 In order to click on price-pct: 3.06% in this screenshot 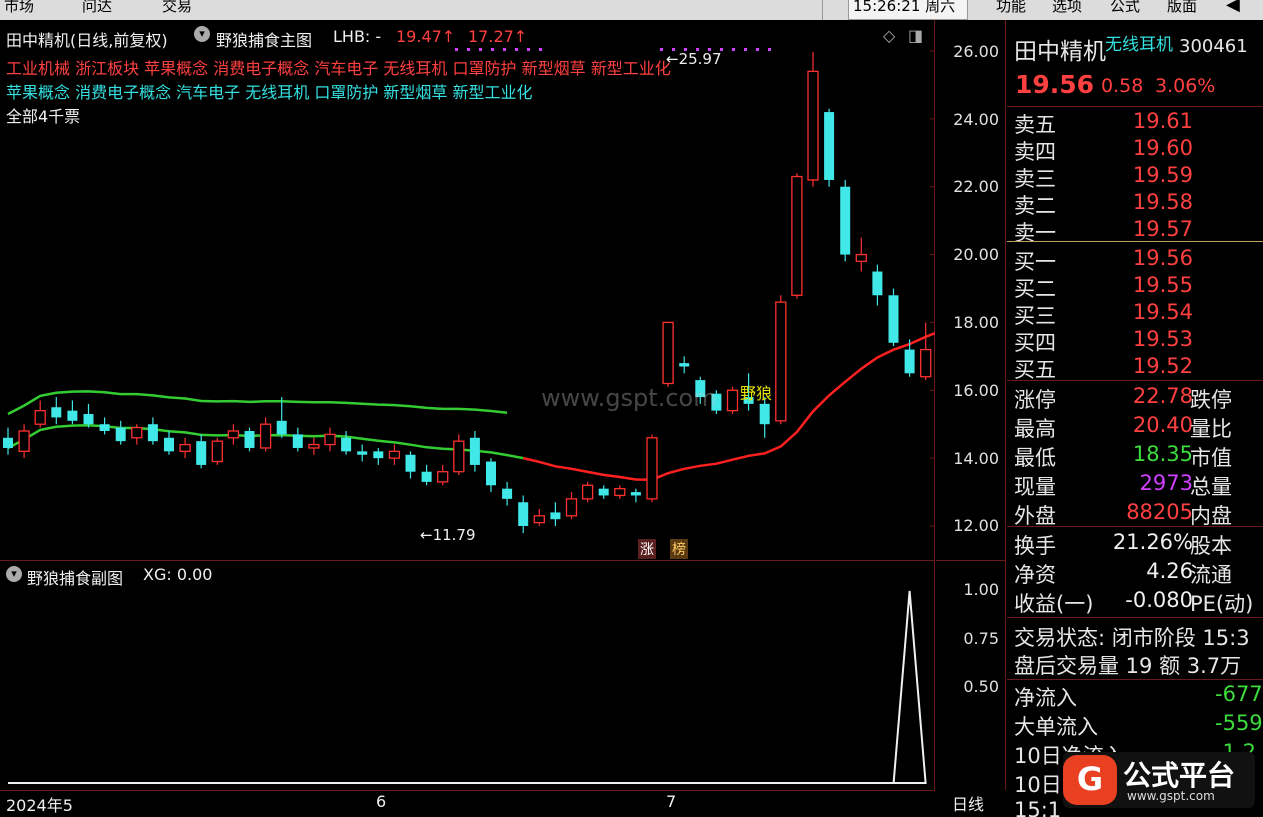, I will do `click(1185, 86)`.